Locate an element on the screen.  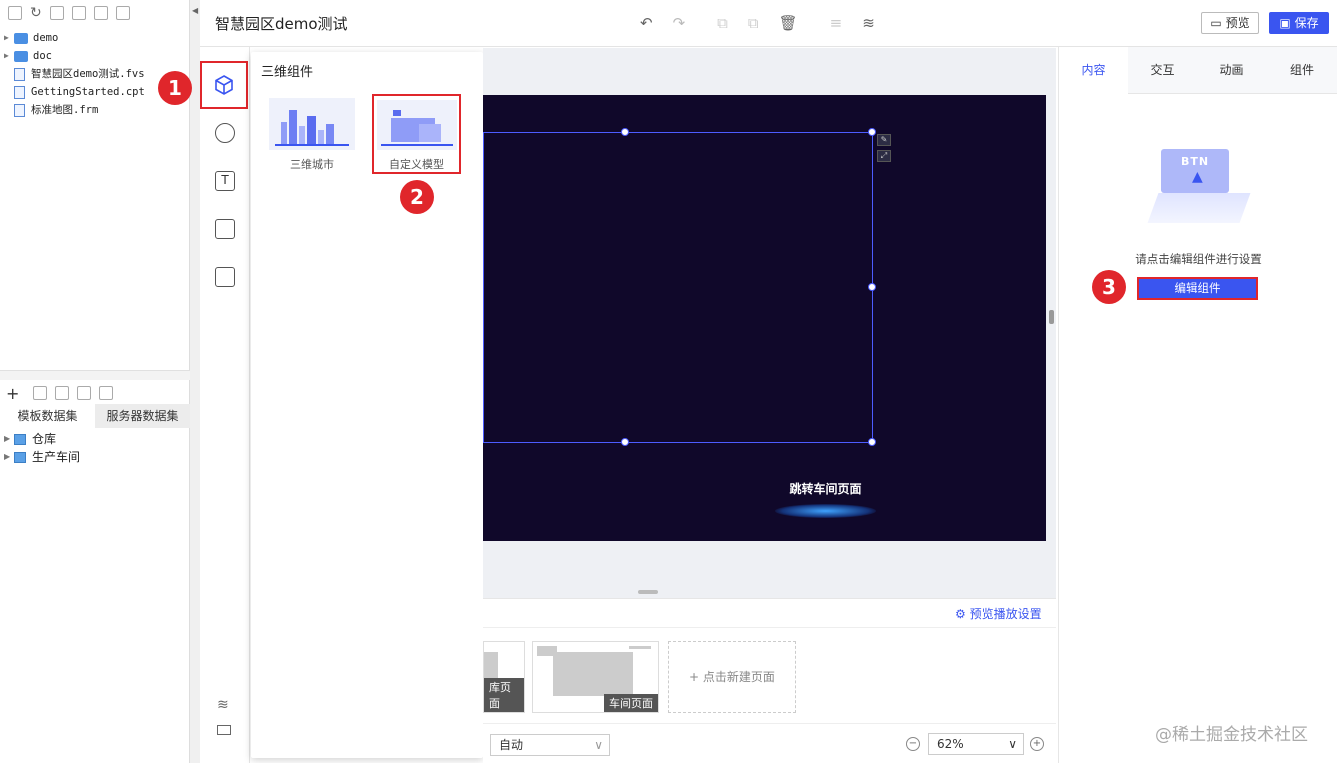
tab-content: 内容 is located at coordinates (1093, 70).